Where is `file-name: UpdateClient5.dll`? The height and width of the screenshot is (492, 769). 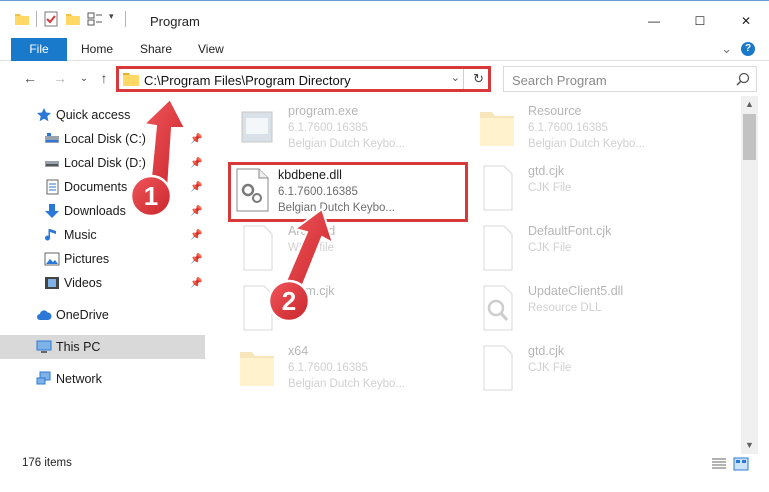 file-name: UpdateClient5.dll is located at coordinates (576, 291).